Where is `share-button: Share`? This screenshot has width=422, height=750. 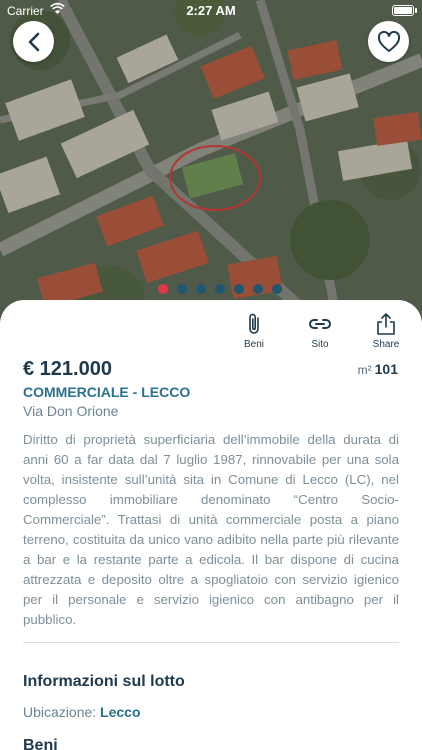 share-button: Share is located at coordinates (386, 331).